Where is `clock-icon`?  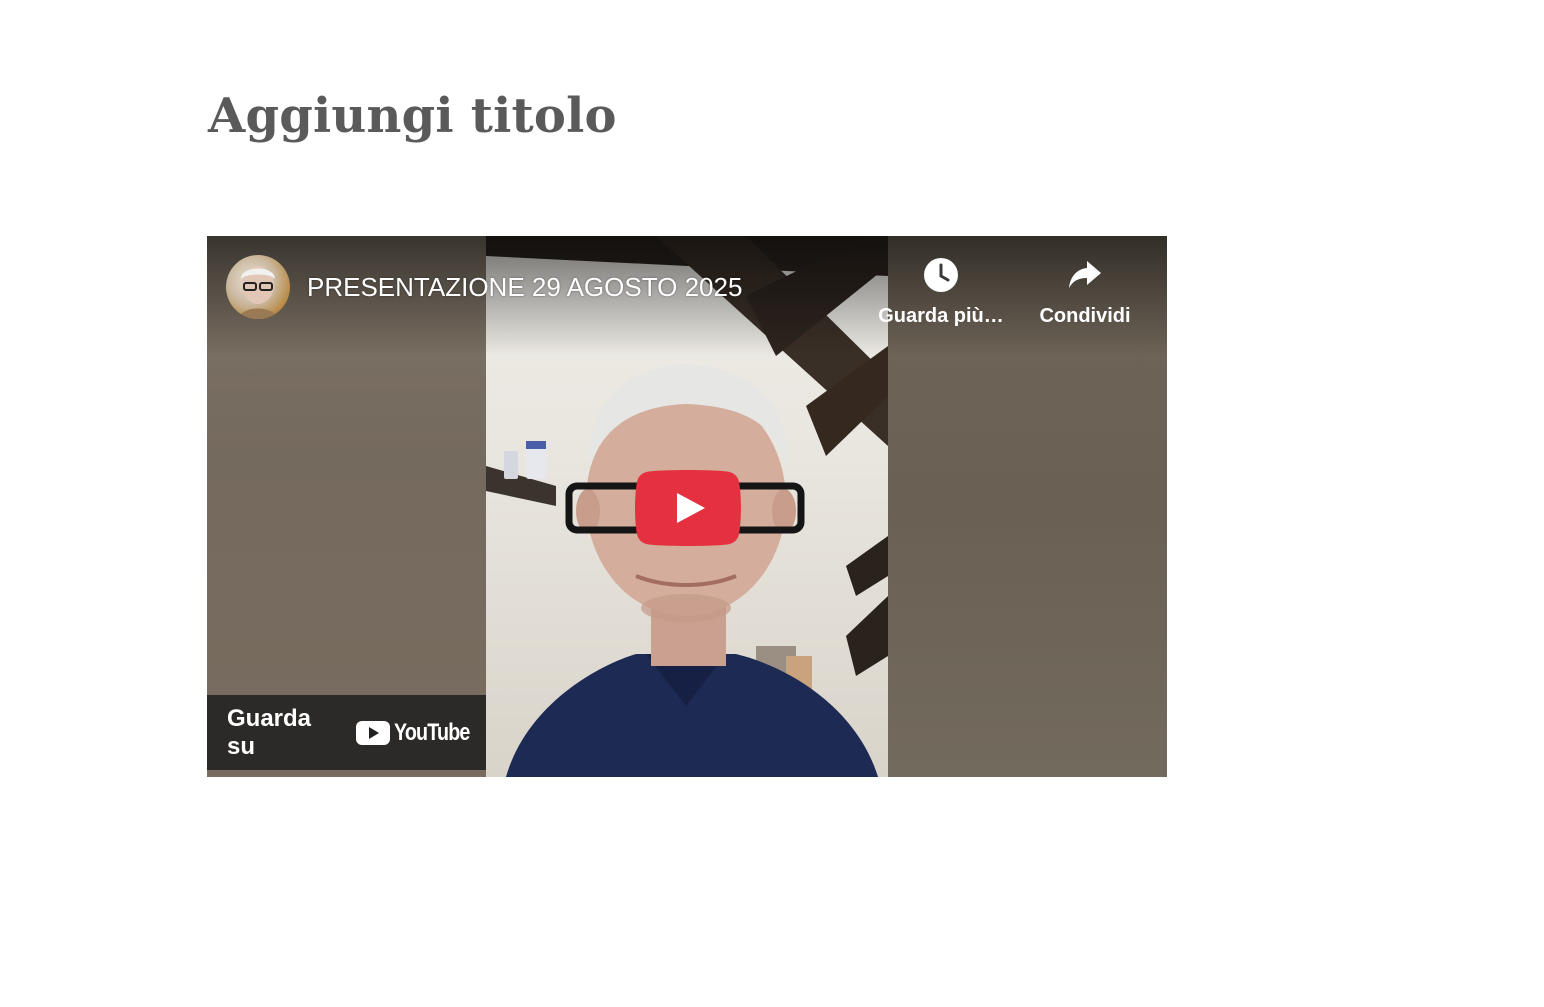 clock-icon is located at coordinates (941, 275).